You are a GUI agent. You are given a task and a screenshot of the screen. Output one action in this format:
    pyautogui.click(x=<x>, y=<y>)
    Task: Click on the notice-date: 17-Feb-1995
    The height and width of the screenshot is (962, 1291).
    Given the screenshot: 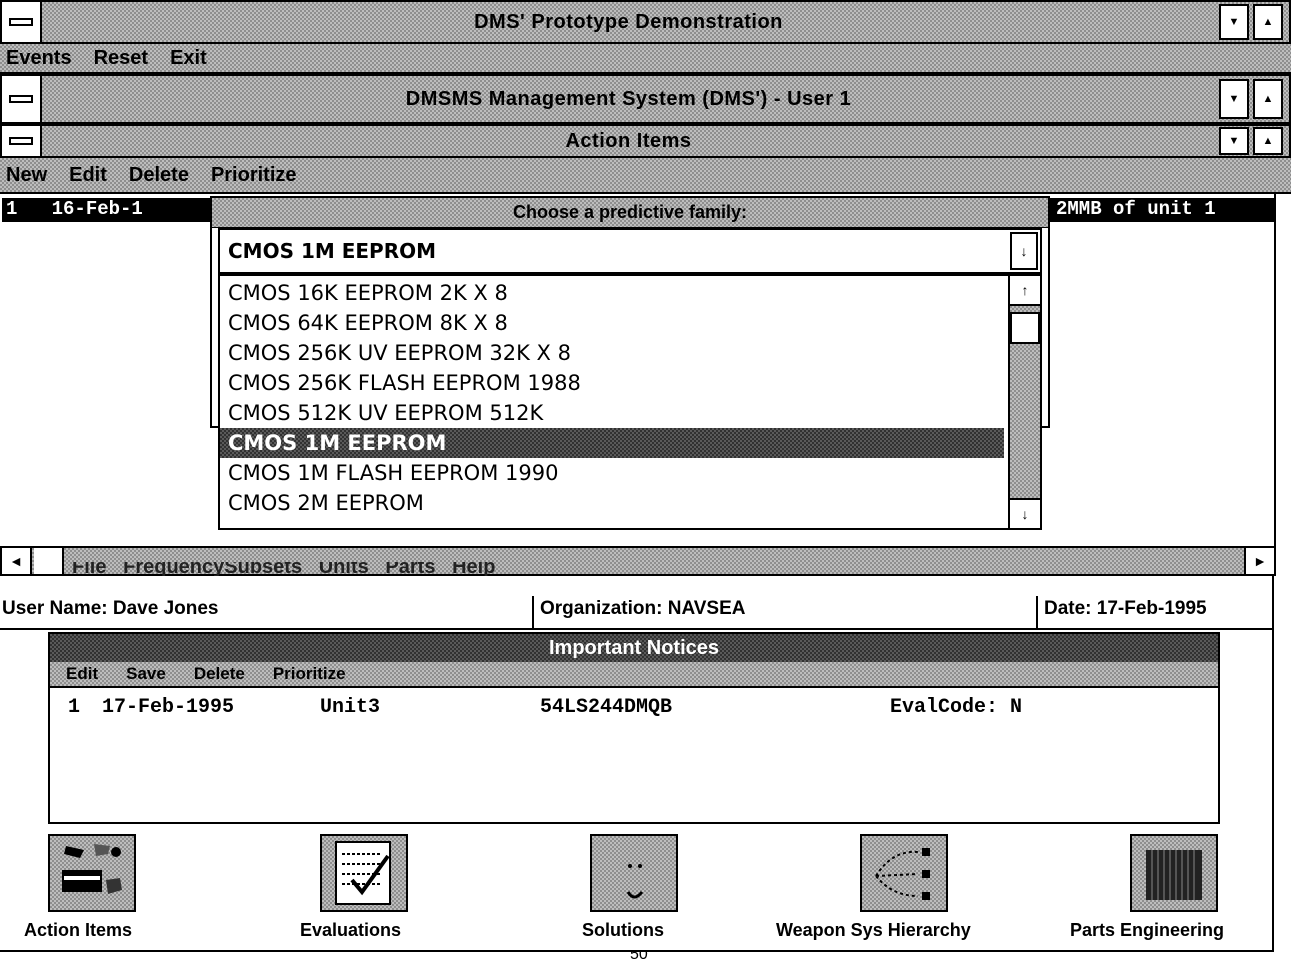 What is the action you would take?
    pyautogui.click(x=168, y=707)
    